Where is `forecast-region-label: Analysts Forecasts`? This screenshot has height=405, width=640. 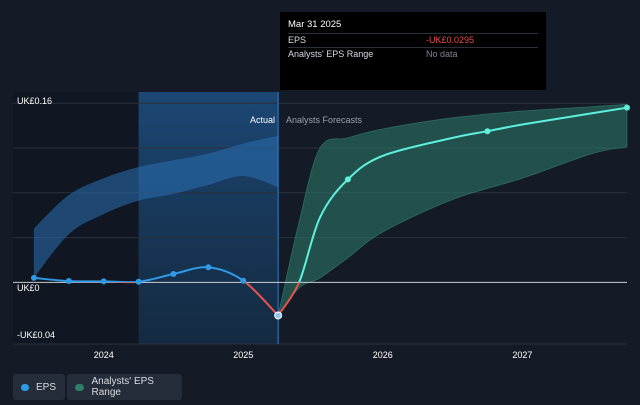 forecast-region-label: Analysts Forecasts is located at coordinates (324, 120).